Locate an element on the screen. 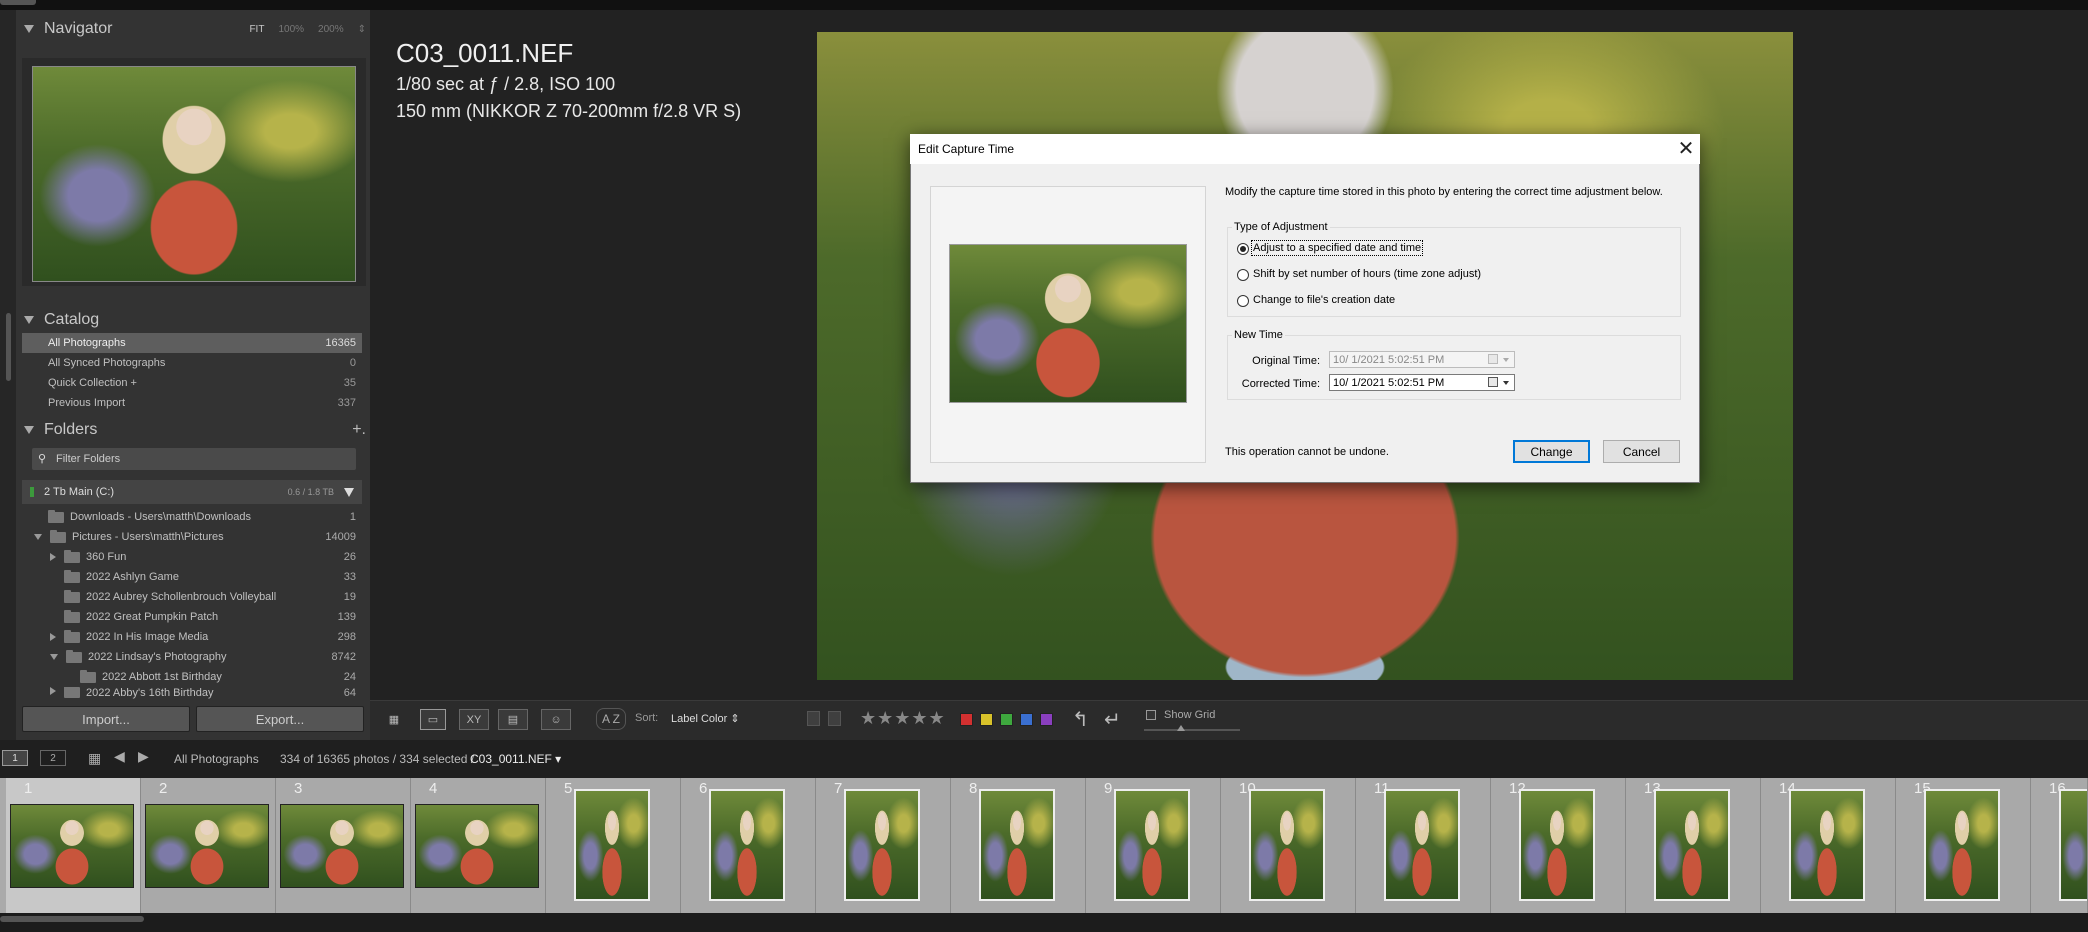  primary-monitor-button: 1 is located at coordinates (15, 758).